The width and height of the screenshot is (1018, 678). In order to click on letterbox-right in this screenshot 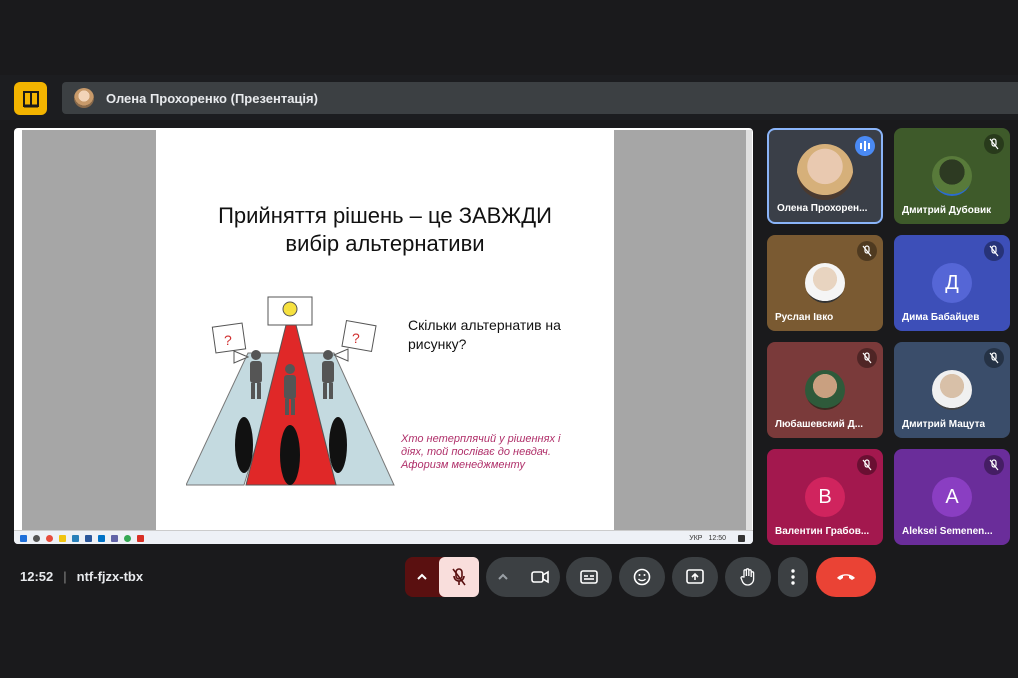, I will do `click(681, 330)`.